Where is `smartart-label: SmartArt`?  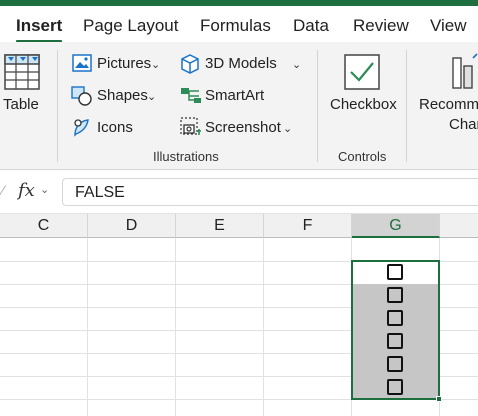
smartart-label: SmartArt is located at coordinates (235, 95).